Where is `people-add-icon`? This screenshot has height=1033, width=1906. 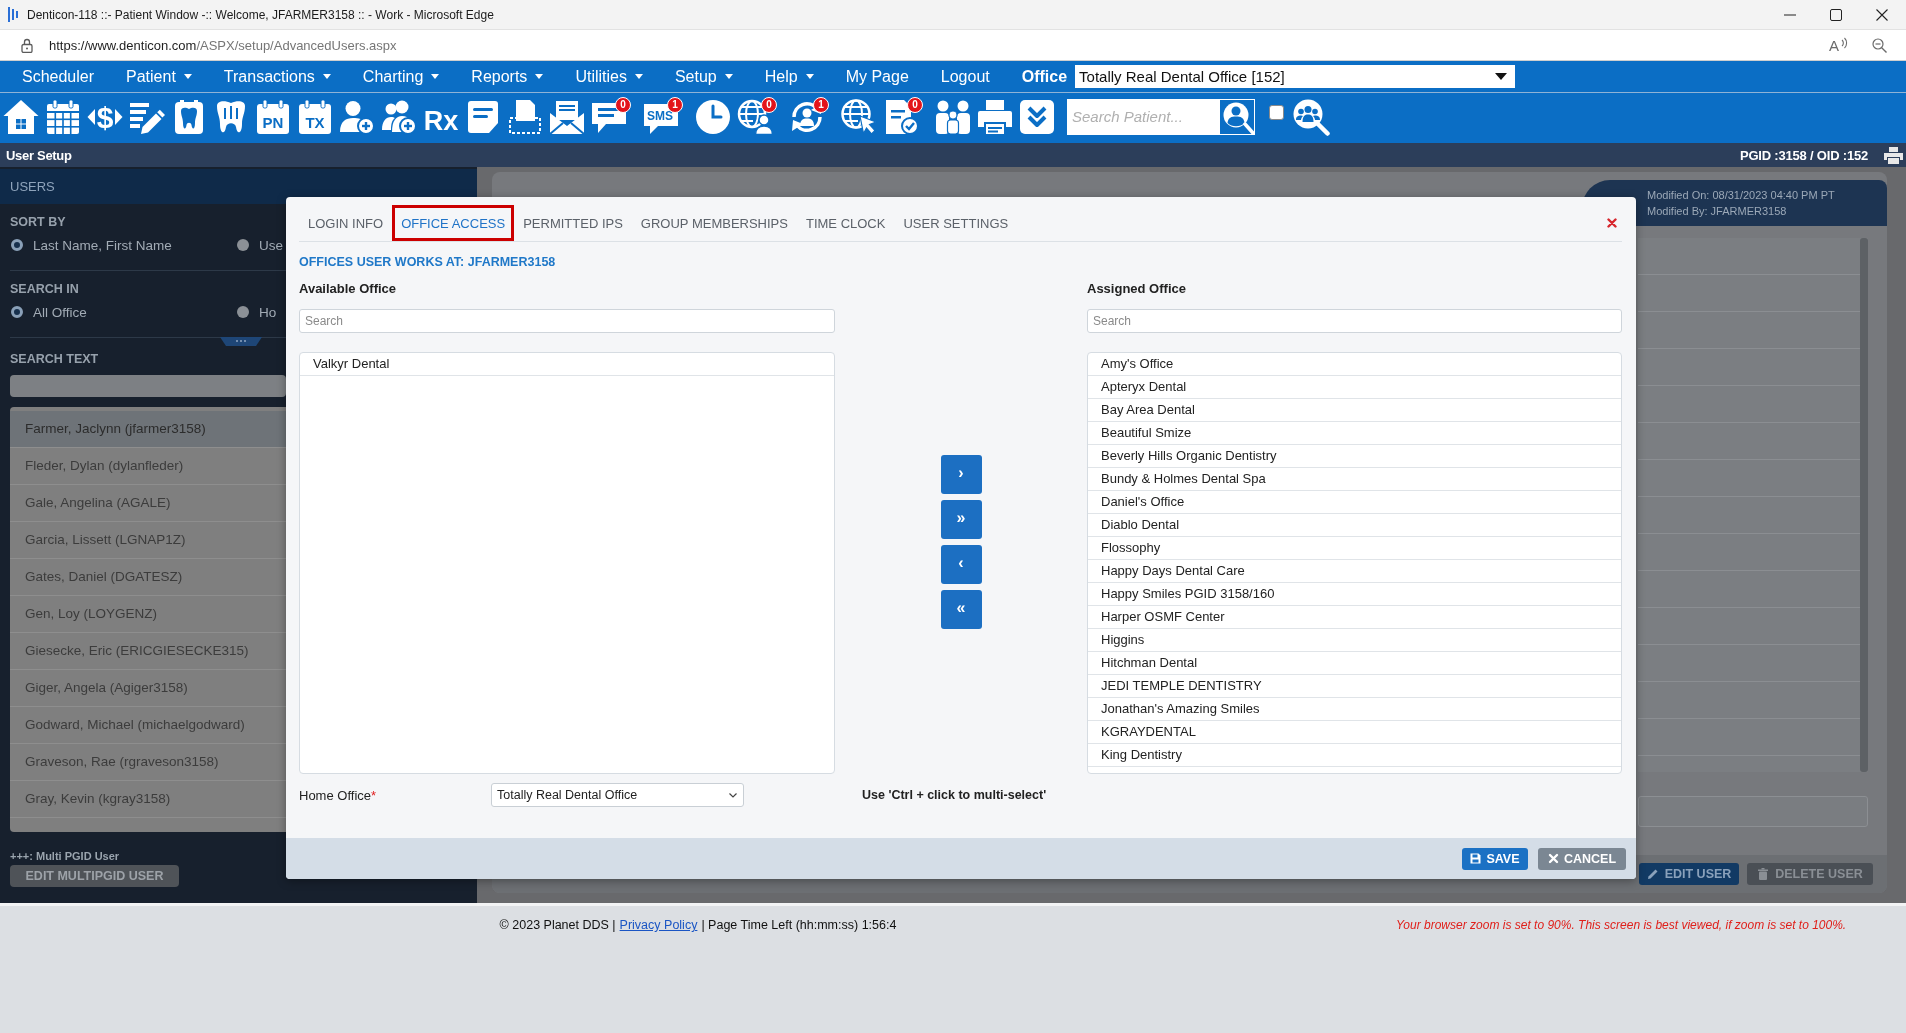 people-add-icon is located at coordinates (399, 116).